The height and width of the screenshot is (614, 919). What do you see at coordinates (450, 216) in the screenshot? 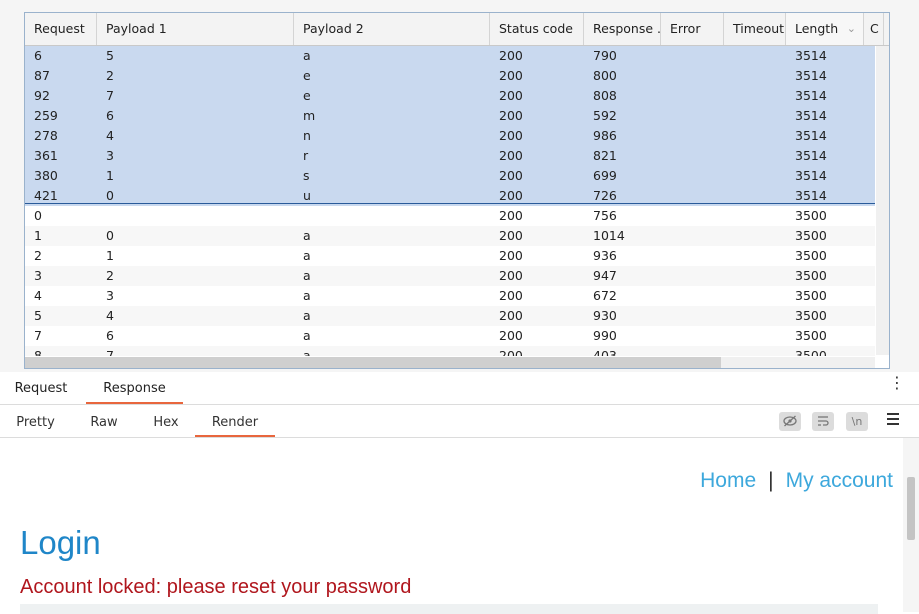
I see `table-row: 0 200 756 3500` at bounding box center [450, 216].